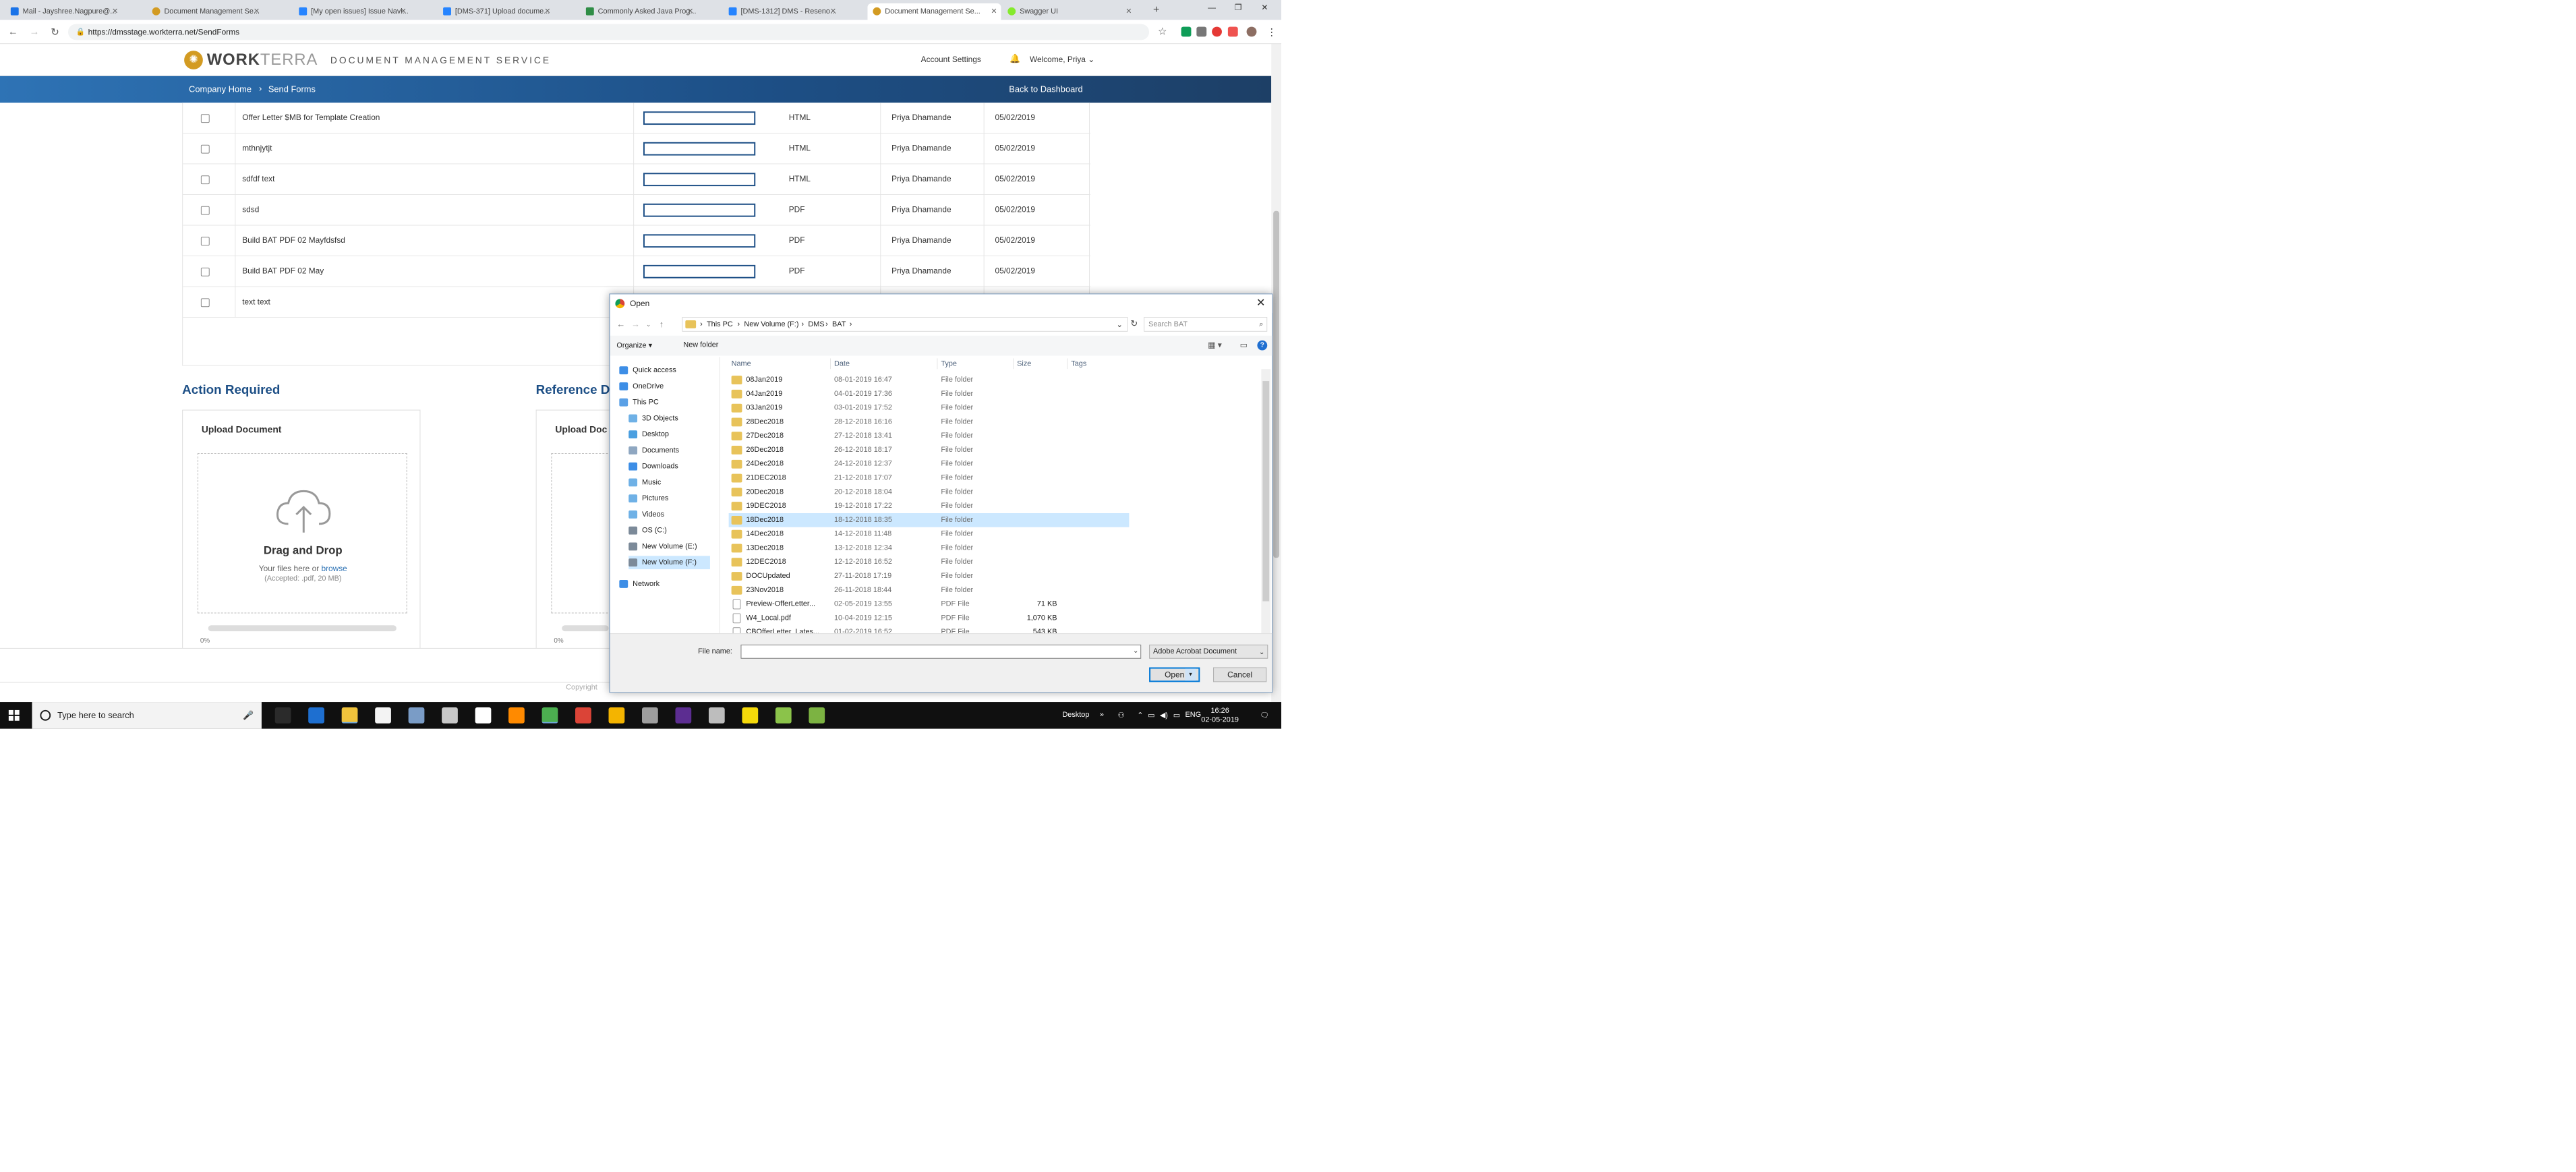  I want to click on breadcrumb-company-home: Company Home, so click(221, 89).